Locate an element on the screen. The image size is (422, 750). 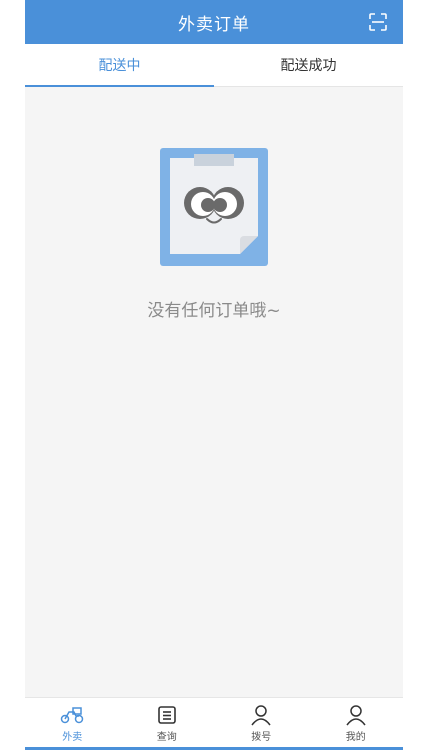
nav-item-query: 查询 is located at coordinates (167, 723).